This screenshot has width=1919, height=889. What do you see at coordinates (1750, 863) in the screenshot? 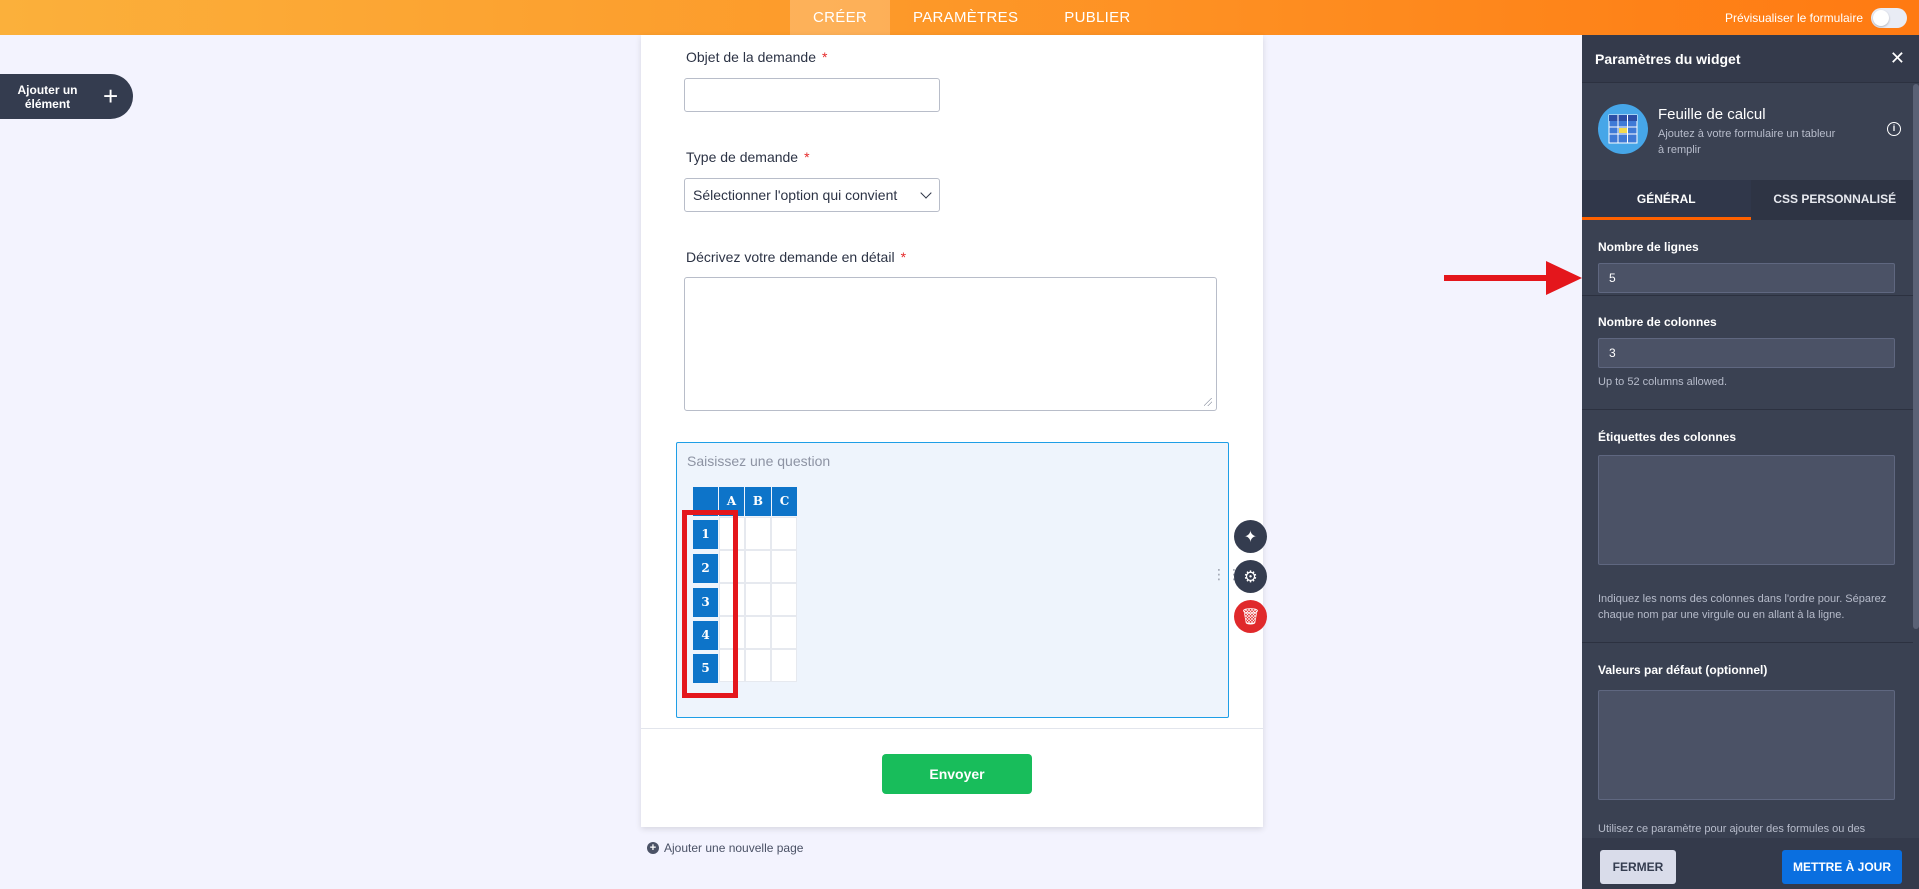
I see `panel-footer: FERMER METTRE À JOUR` at bounding box center [1750, 863].